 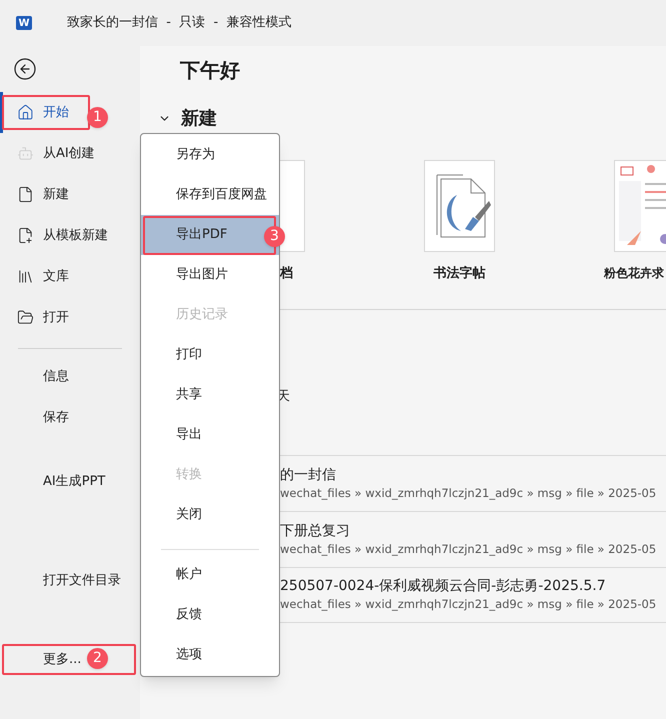 I want to click on sidebar-item: 从AI创建, so click(x=70, y=153).